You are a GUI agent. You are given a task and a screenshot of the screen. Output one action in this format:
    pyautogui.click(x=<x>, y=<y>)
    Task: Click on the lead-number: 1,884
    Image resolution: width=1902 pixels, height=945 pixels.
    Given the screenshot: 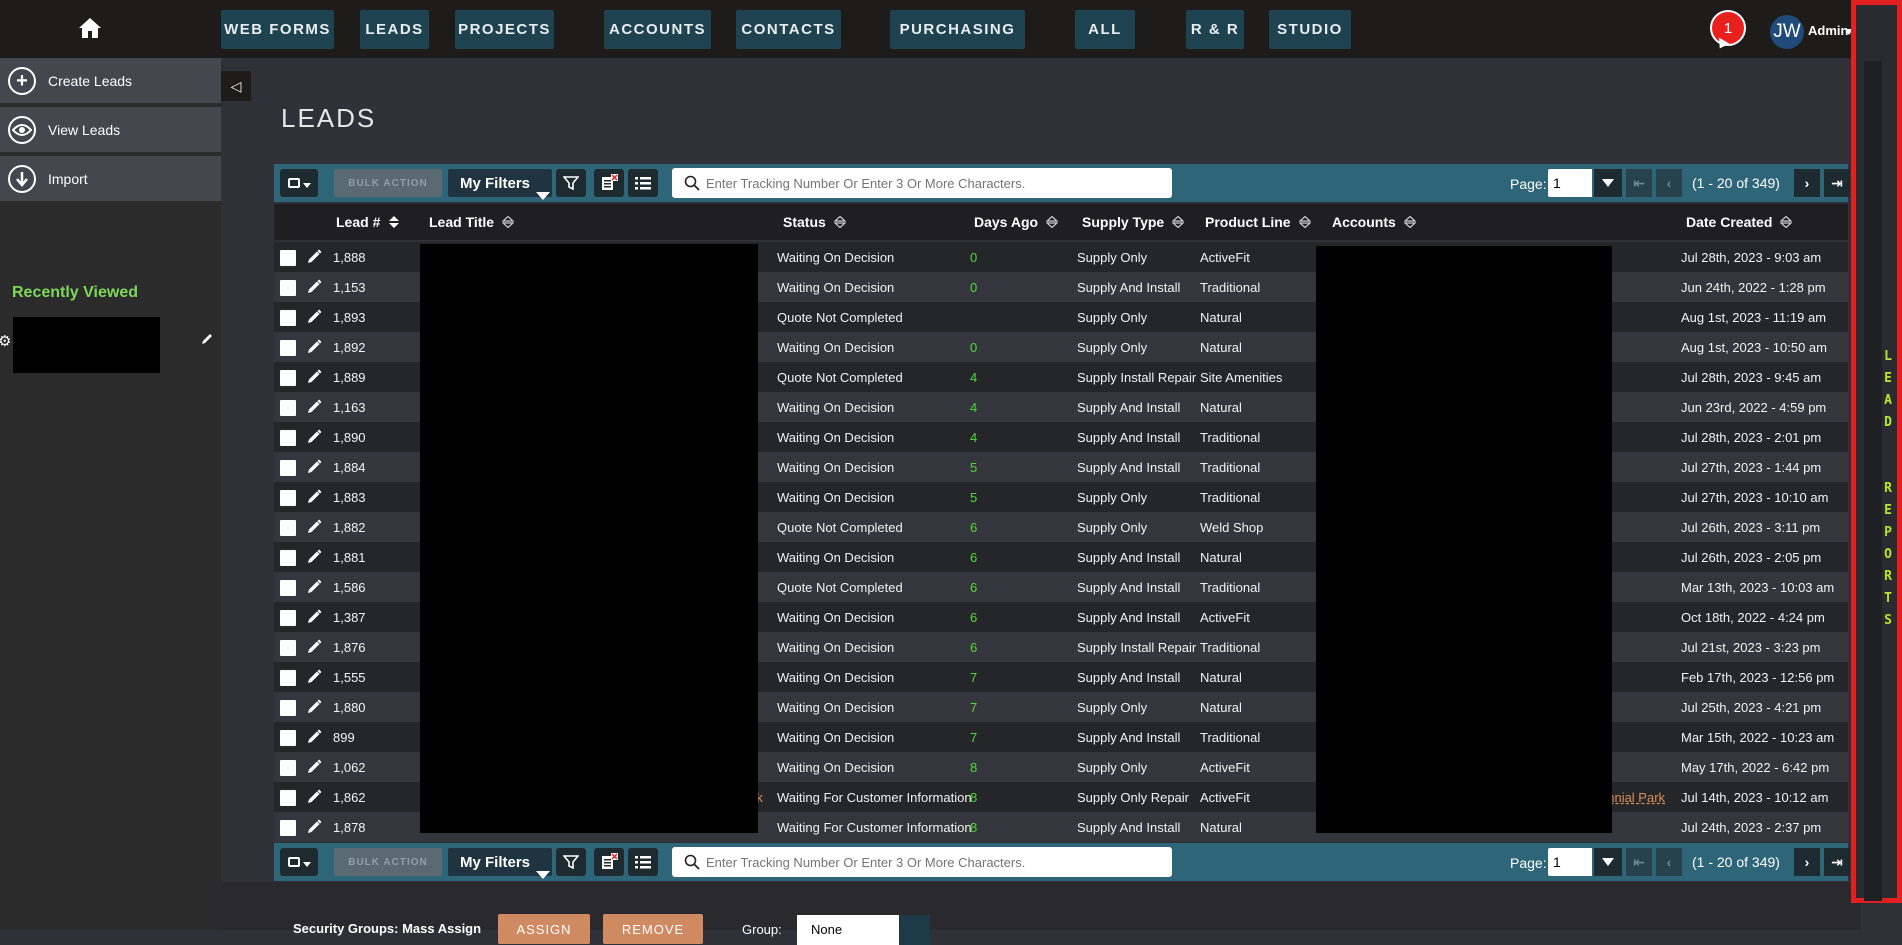 What is the action you would take?
    pyautogui.click(x=349, y=467)
    